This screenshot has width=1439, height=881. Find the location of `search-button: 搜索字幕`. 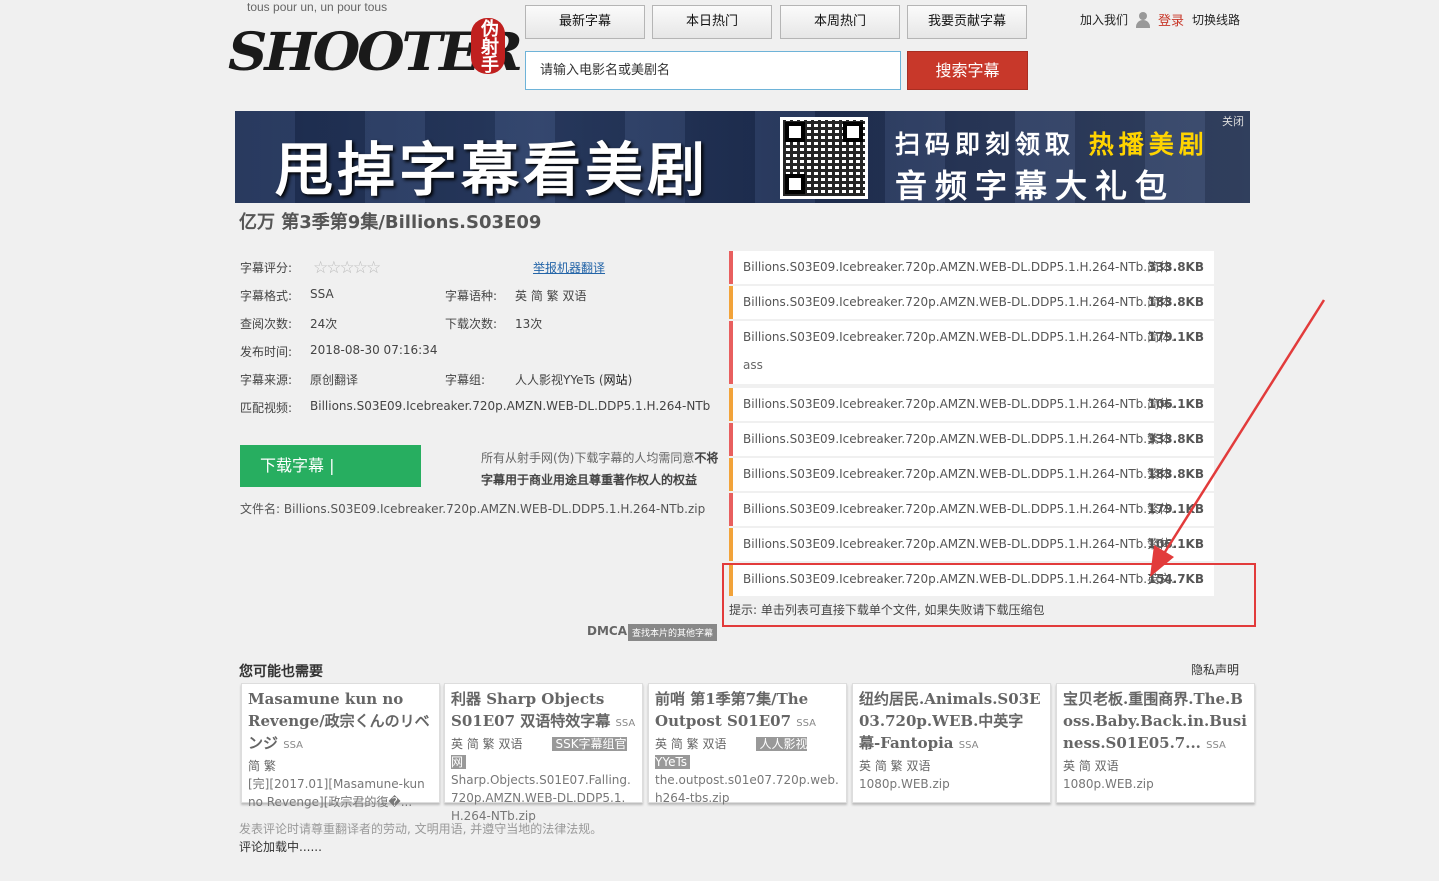

search-button: 搜索字幕 is located at coordinates (967, 70).